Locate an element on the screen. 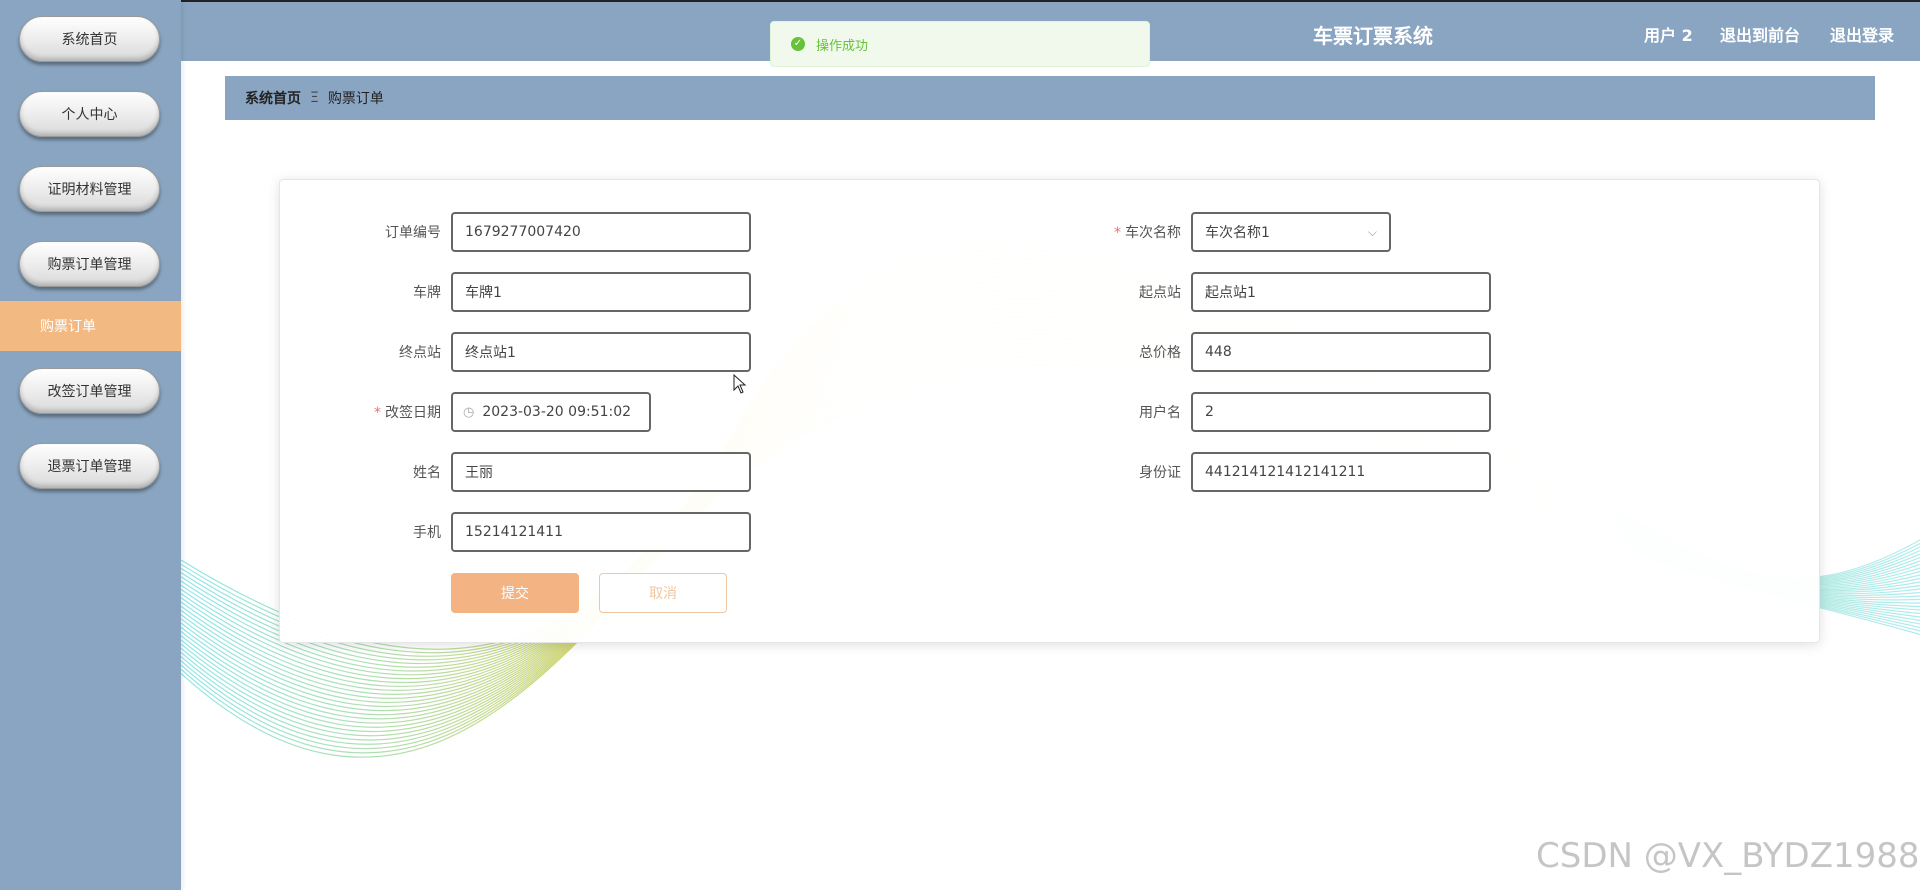  sidebar-subitem-ticket-order: 购票订单 is located at coordinates (90, 326).